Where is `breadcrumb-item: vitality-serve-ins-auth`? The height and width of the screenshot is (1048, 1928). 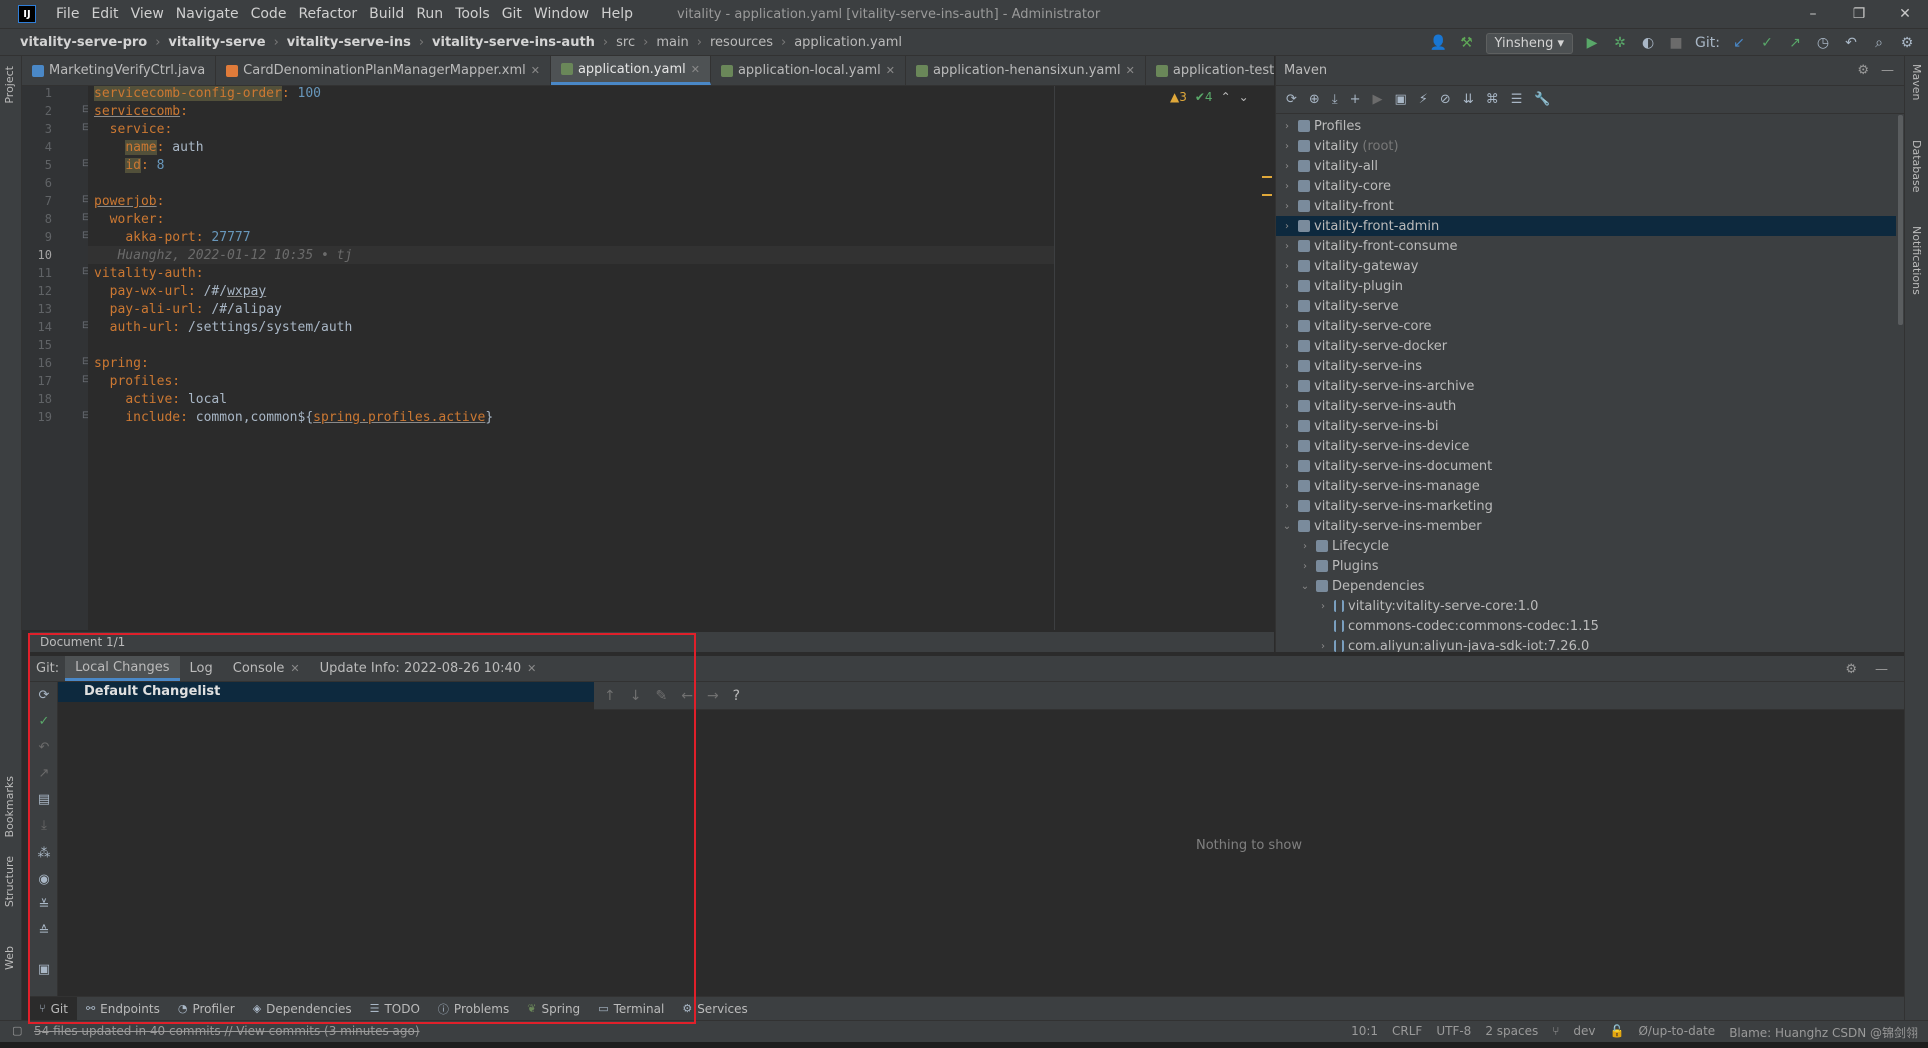 breadcrumb-item: vitality-serve-ins-auth is located at coordinates (513, 42).